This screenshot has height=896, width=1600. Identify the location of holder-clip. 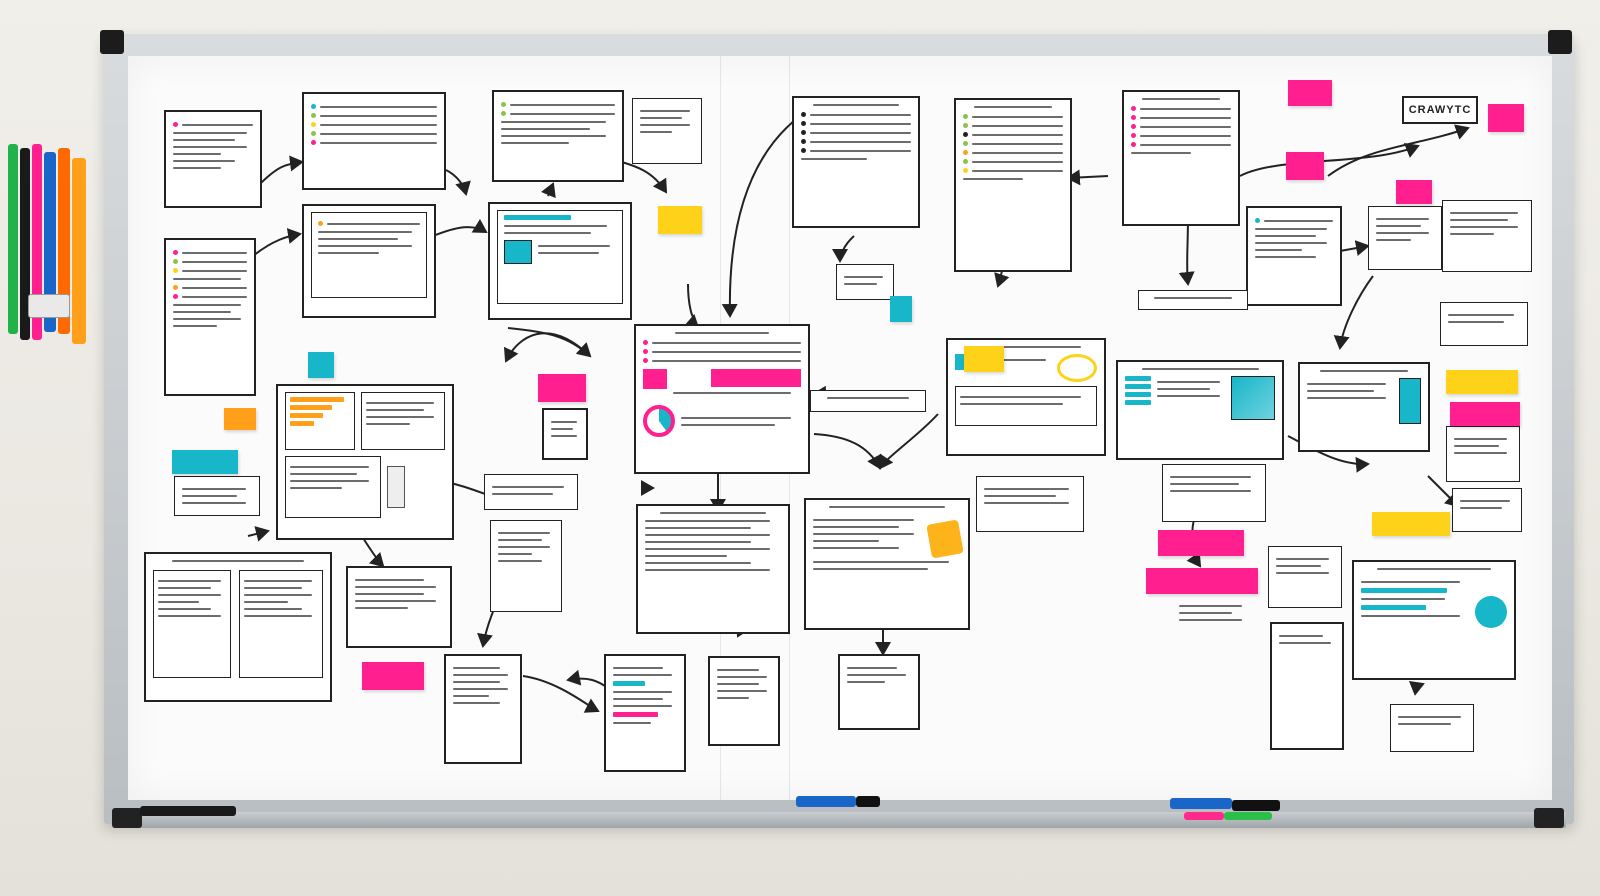
(49, 306).